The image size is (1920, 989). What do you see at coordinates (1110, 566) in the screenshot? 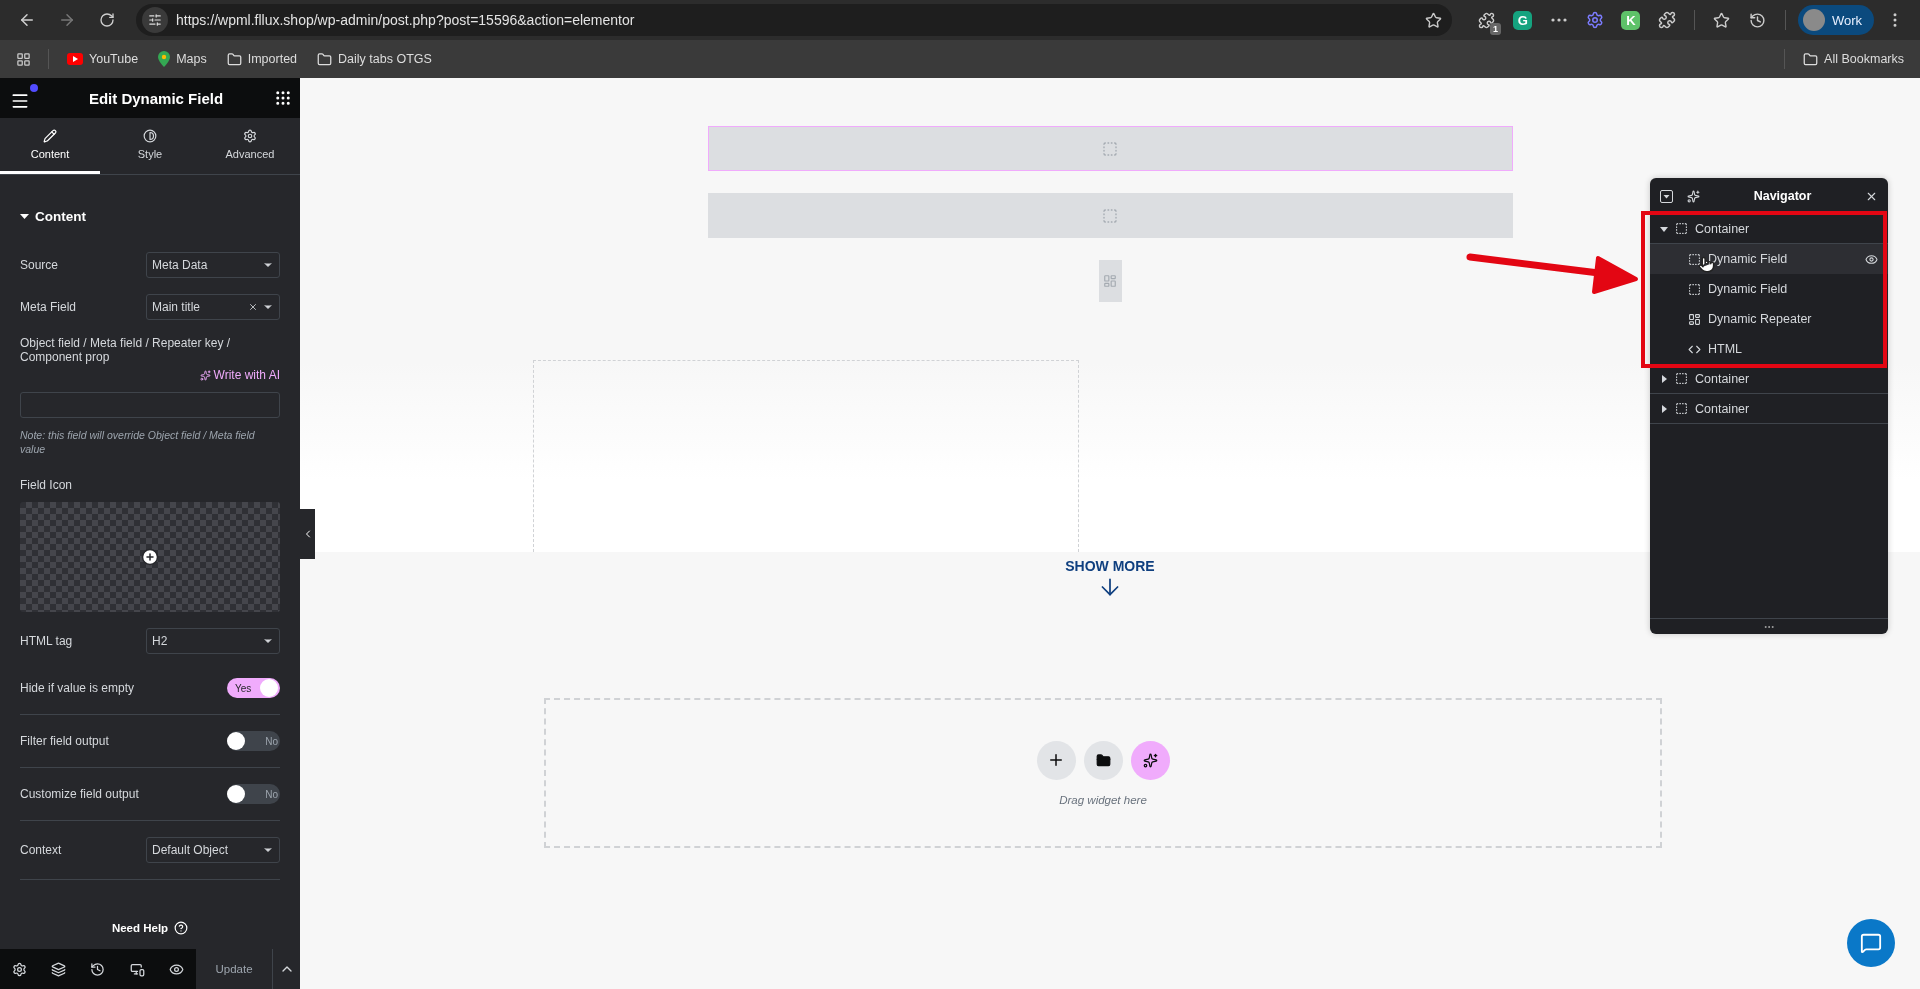
I see `show-more-link: SHOW MORE` at bounding box center [1110, 566].